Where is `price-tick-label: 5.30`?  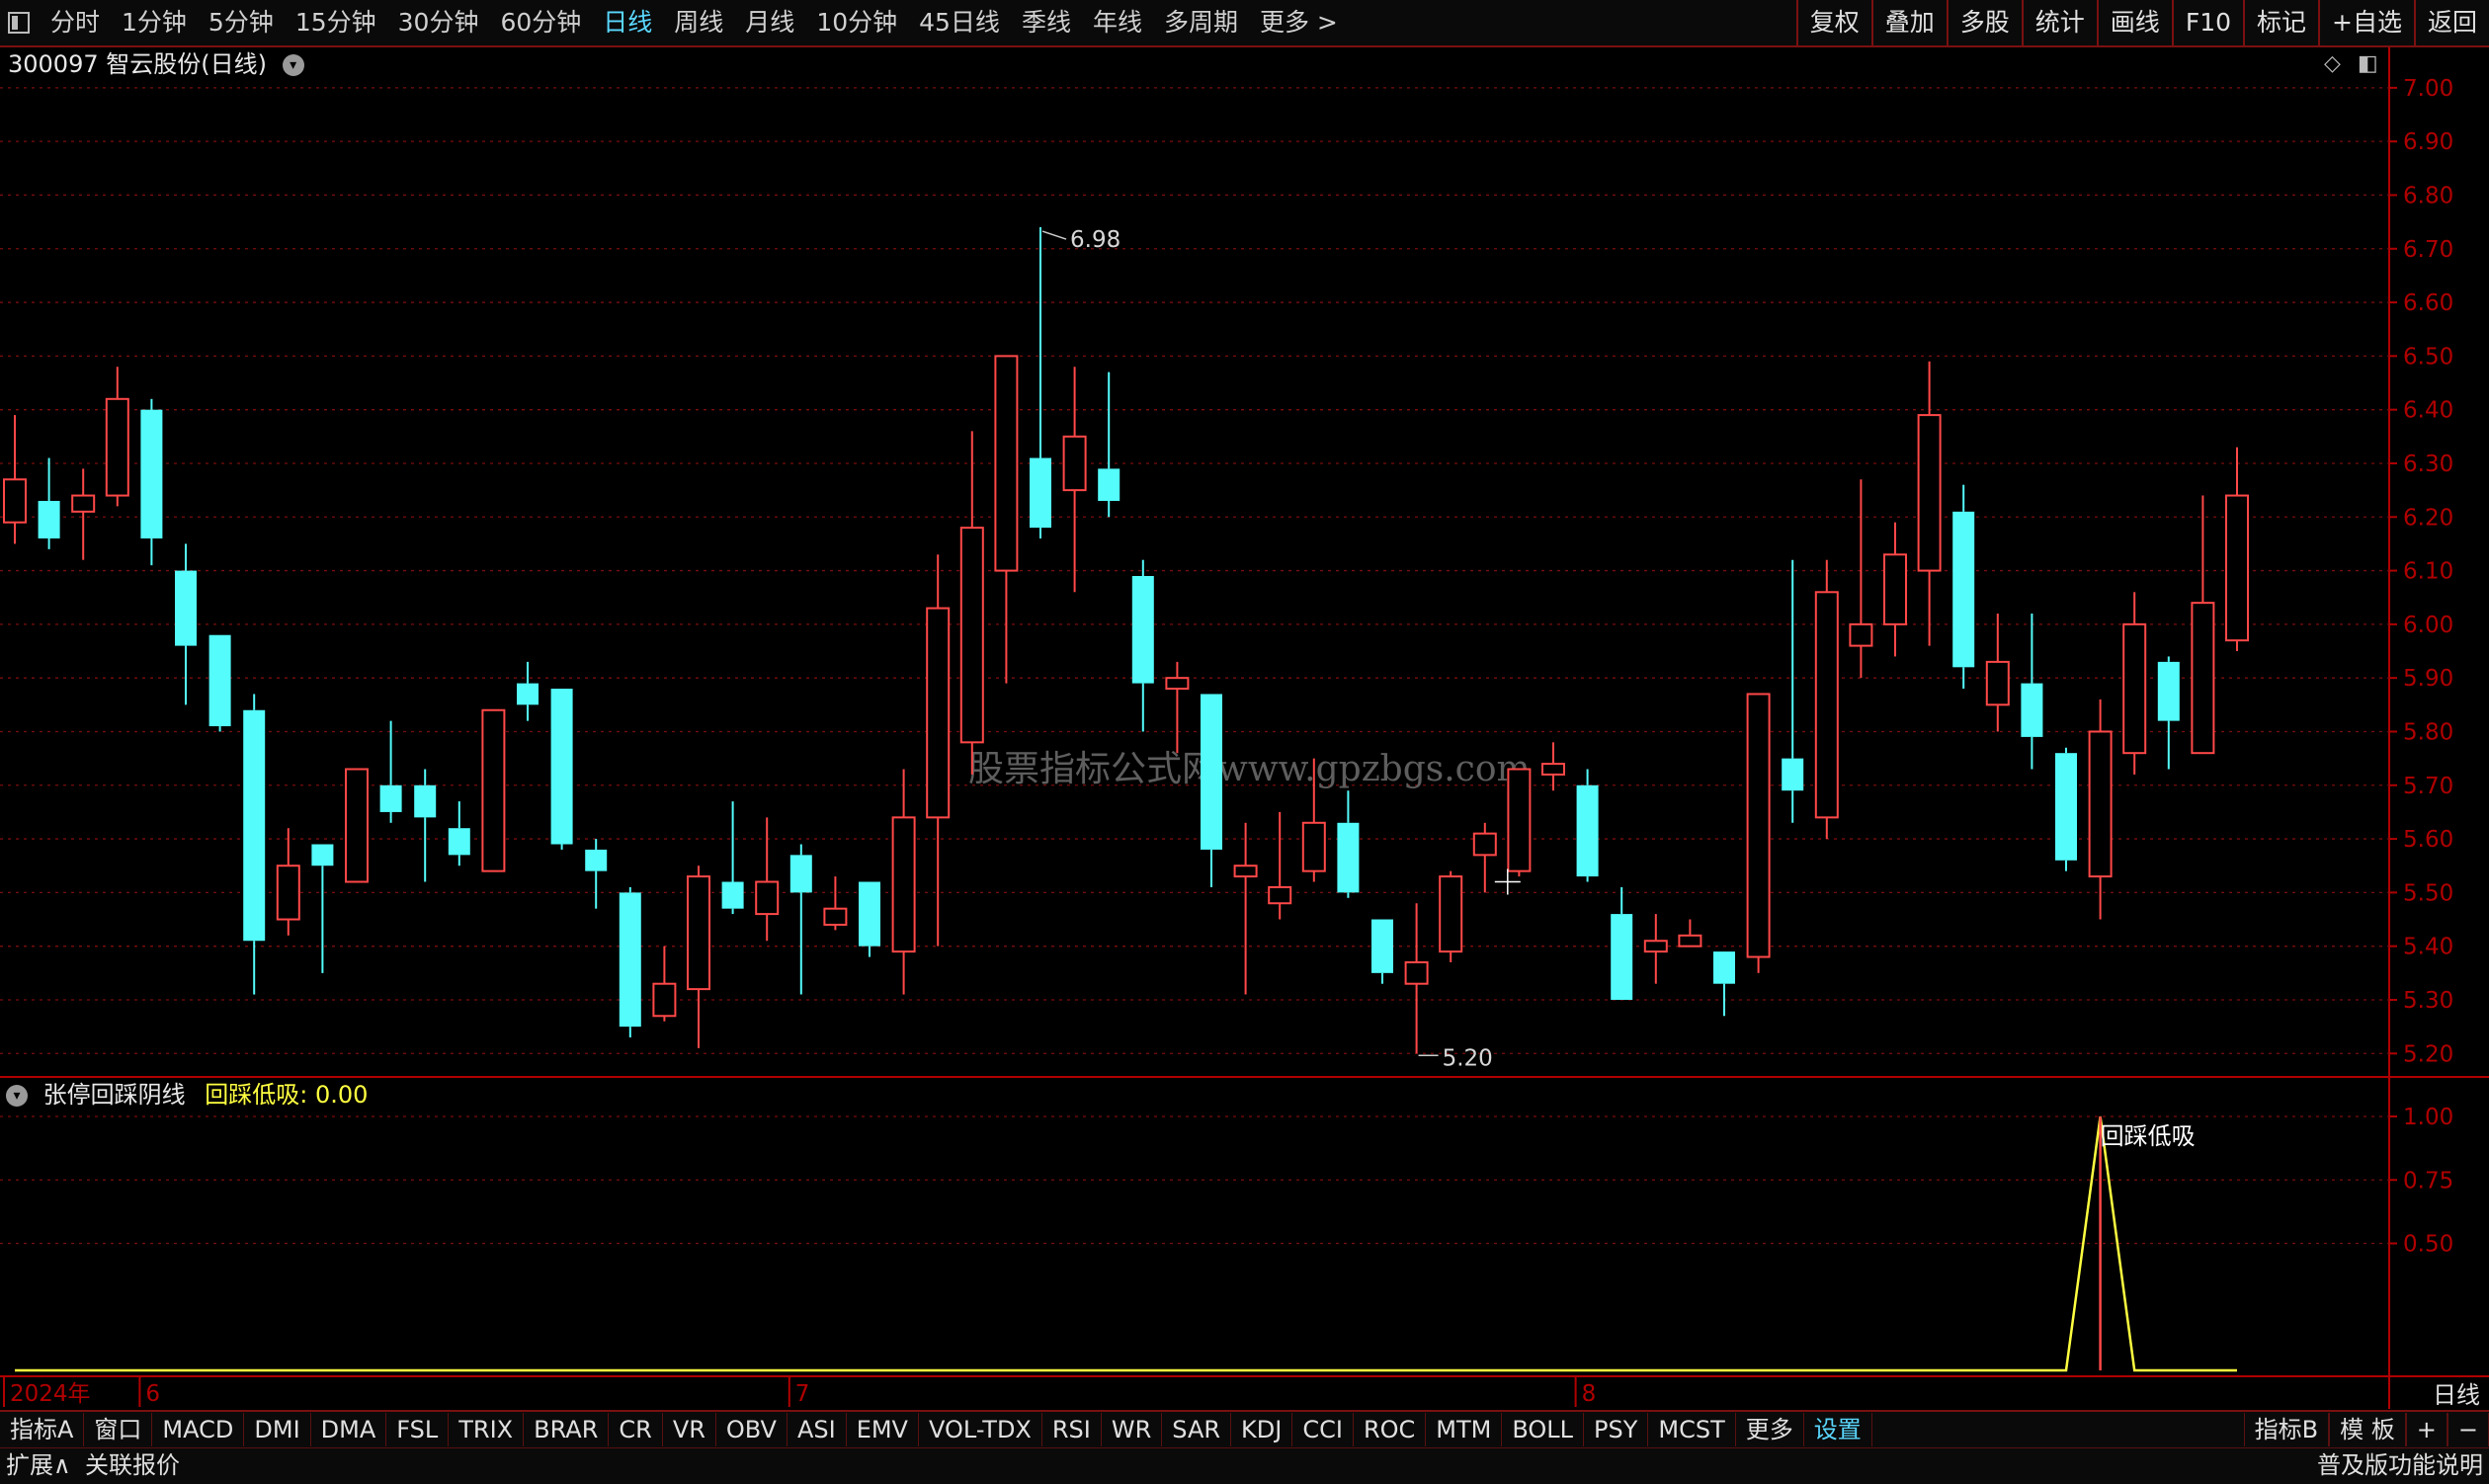
price-tick-label: 5.30 is located at coordinates (2428, 1001).